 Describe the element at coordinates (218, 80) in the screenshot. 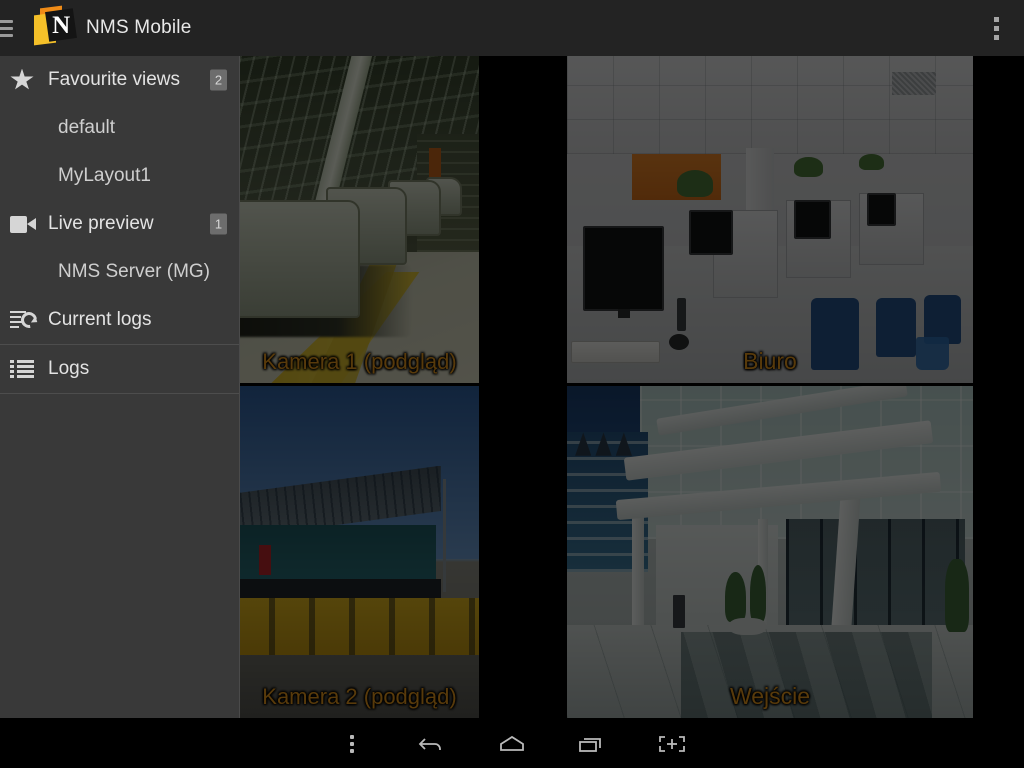

I see `status-badge: 2` at that location.